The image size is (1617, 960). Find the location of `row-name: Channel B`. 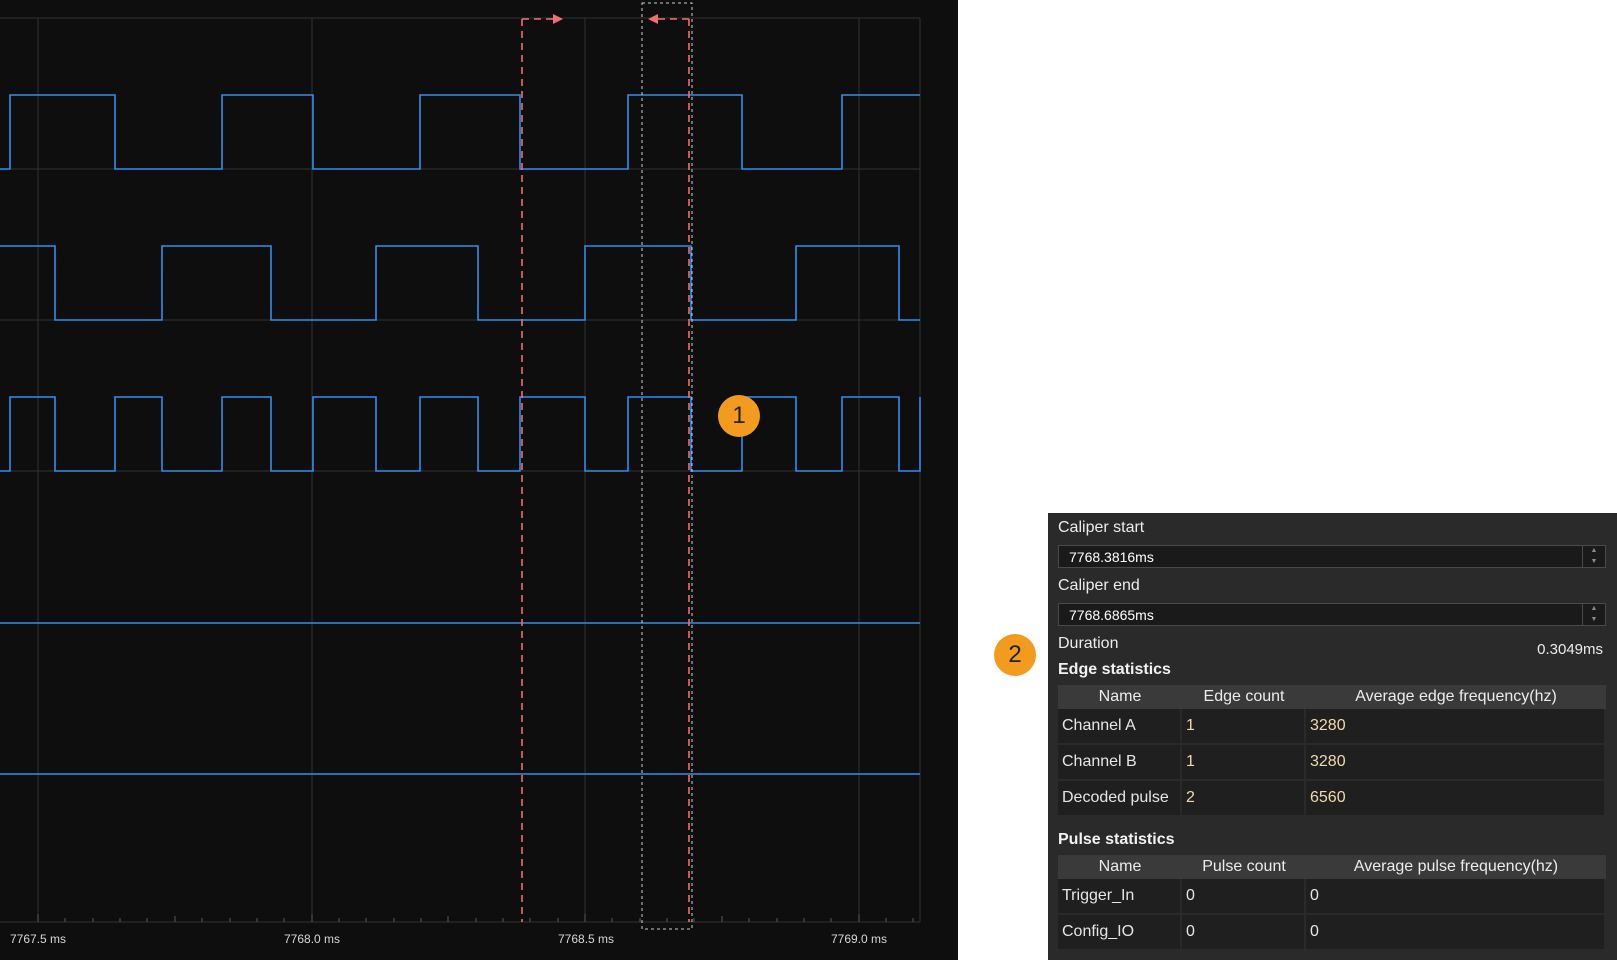

row-name: Channel B is located at coordinates (1120, 763).